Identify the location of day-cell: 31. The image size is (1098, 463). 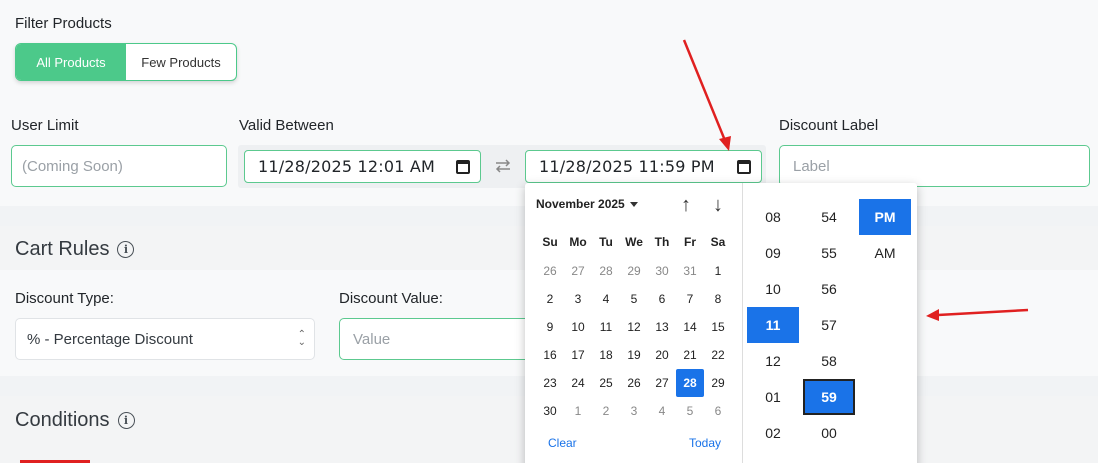
(690, 271).